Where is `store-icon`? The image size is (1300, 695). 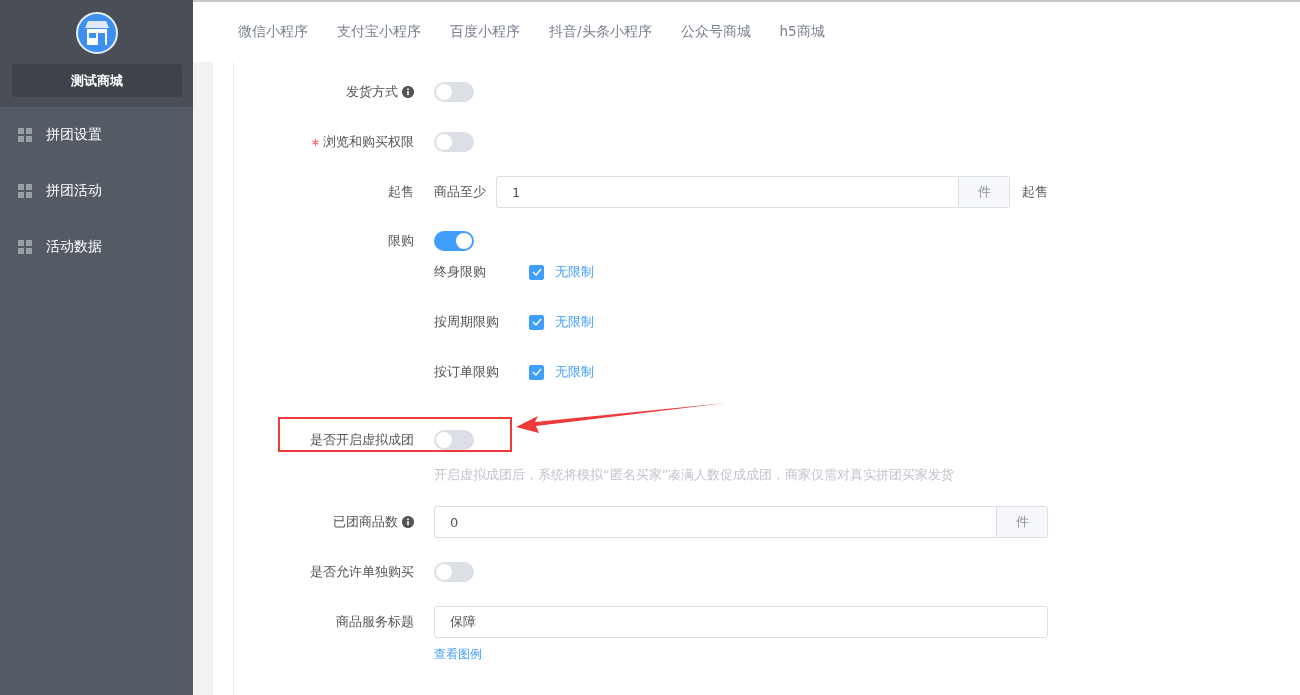 store-icon is located at coordinates (96, 33).